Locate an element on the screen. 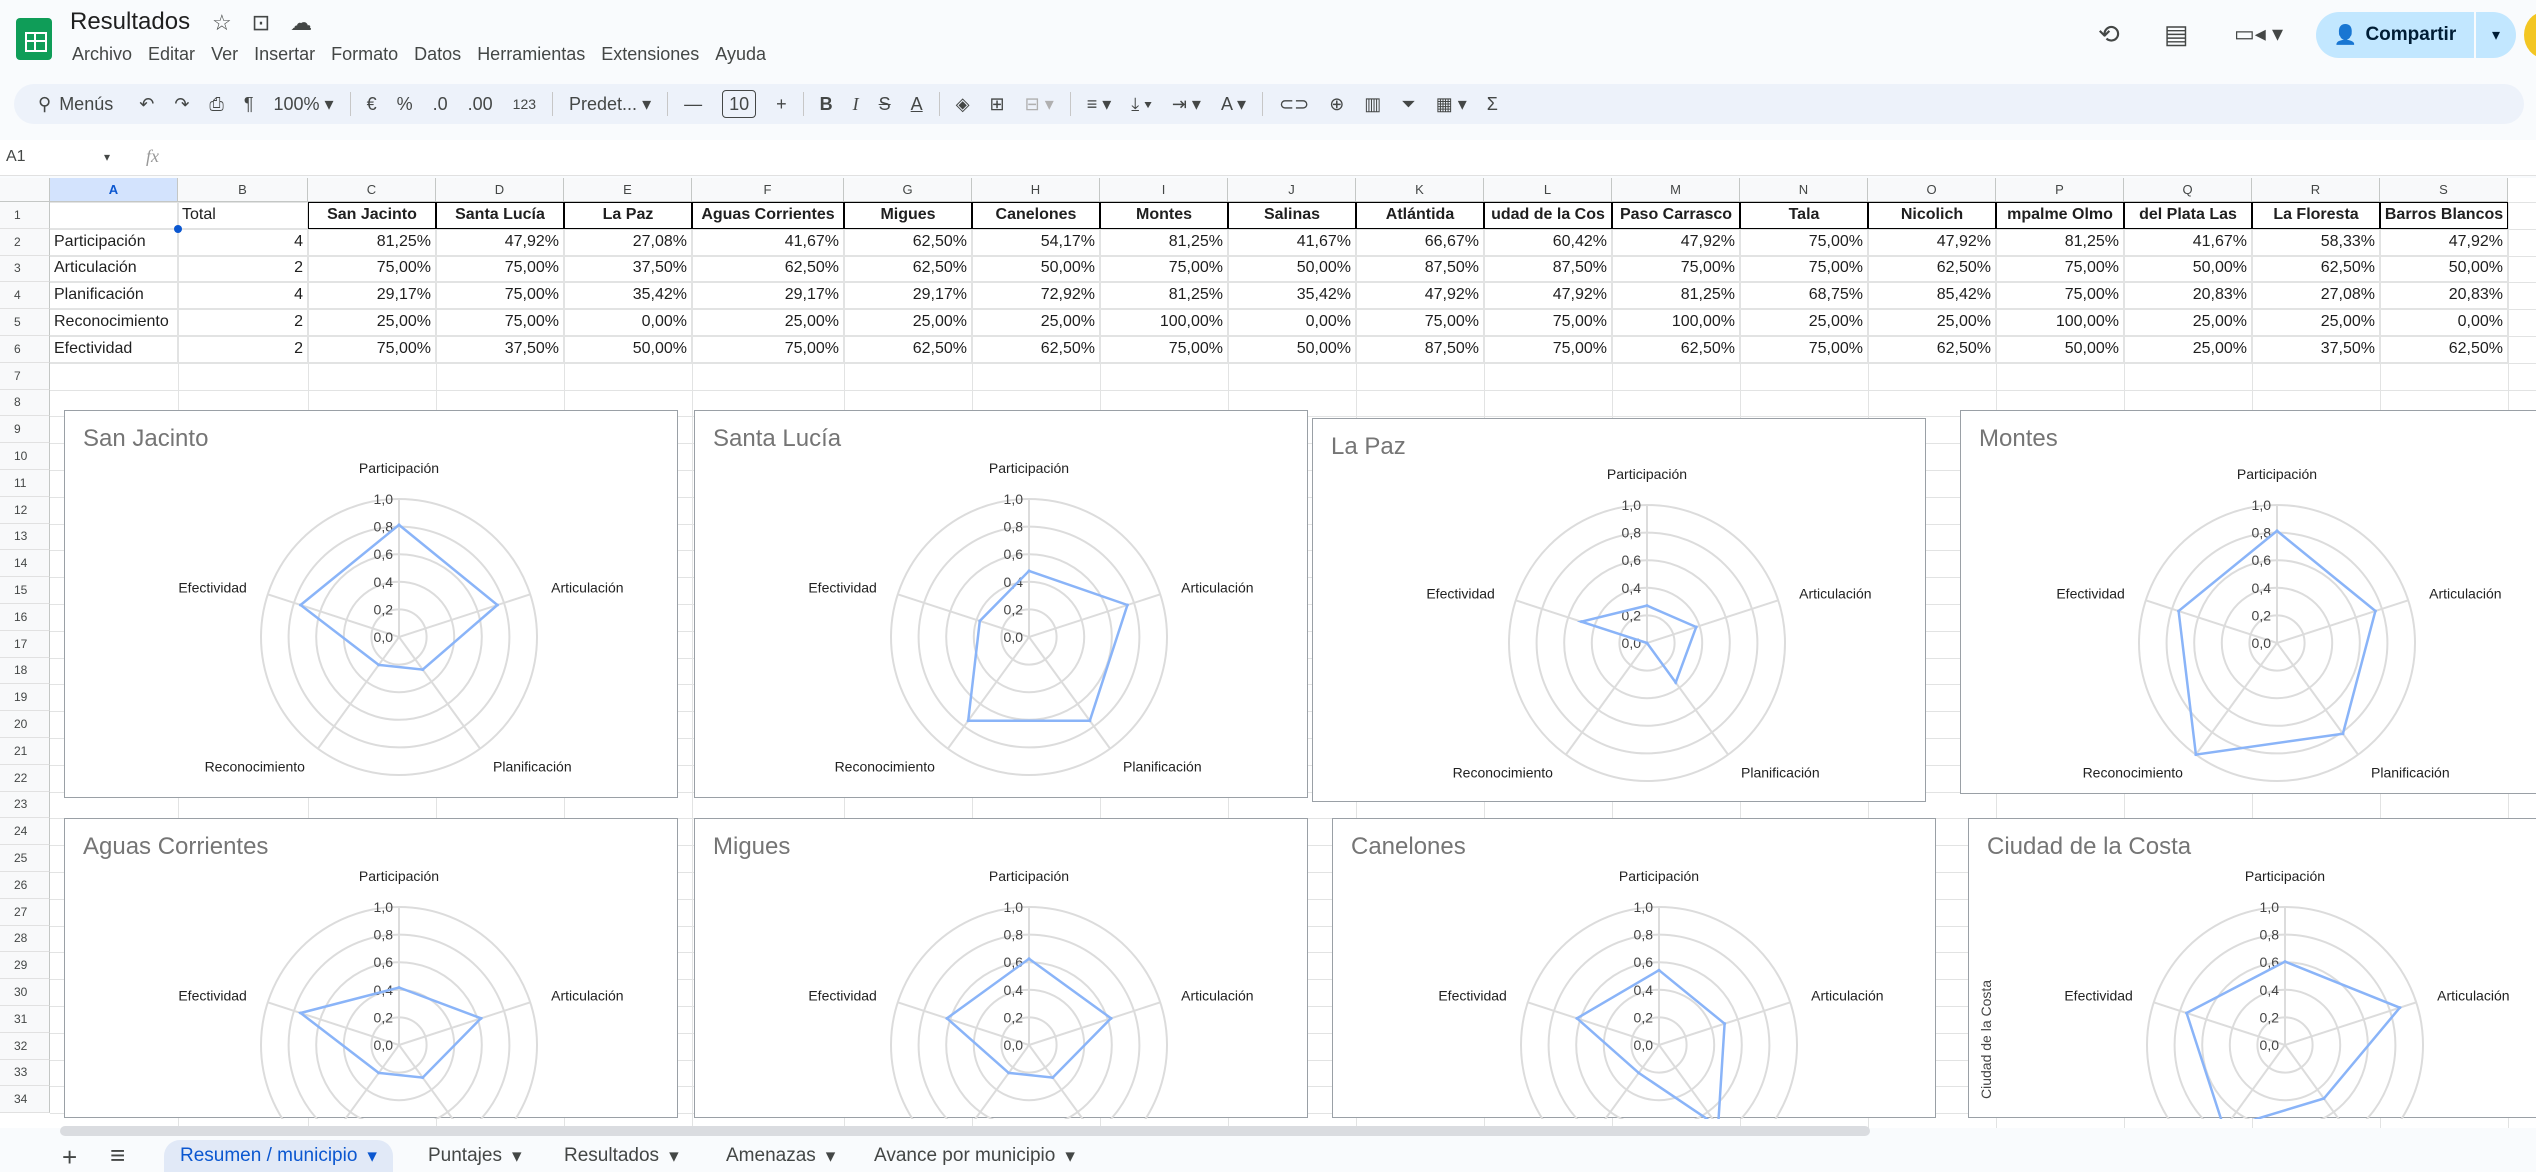 The width and height of the screenshot is (2536, 1172). value-cell: 68,75% is located at coordinates (1804, 296).